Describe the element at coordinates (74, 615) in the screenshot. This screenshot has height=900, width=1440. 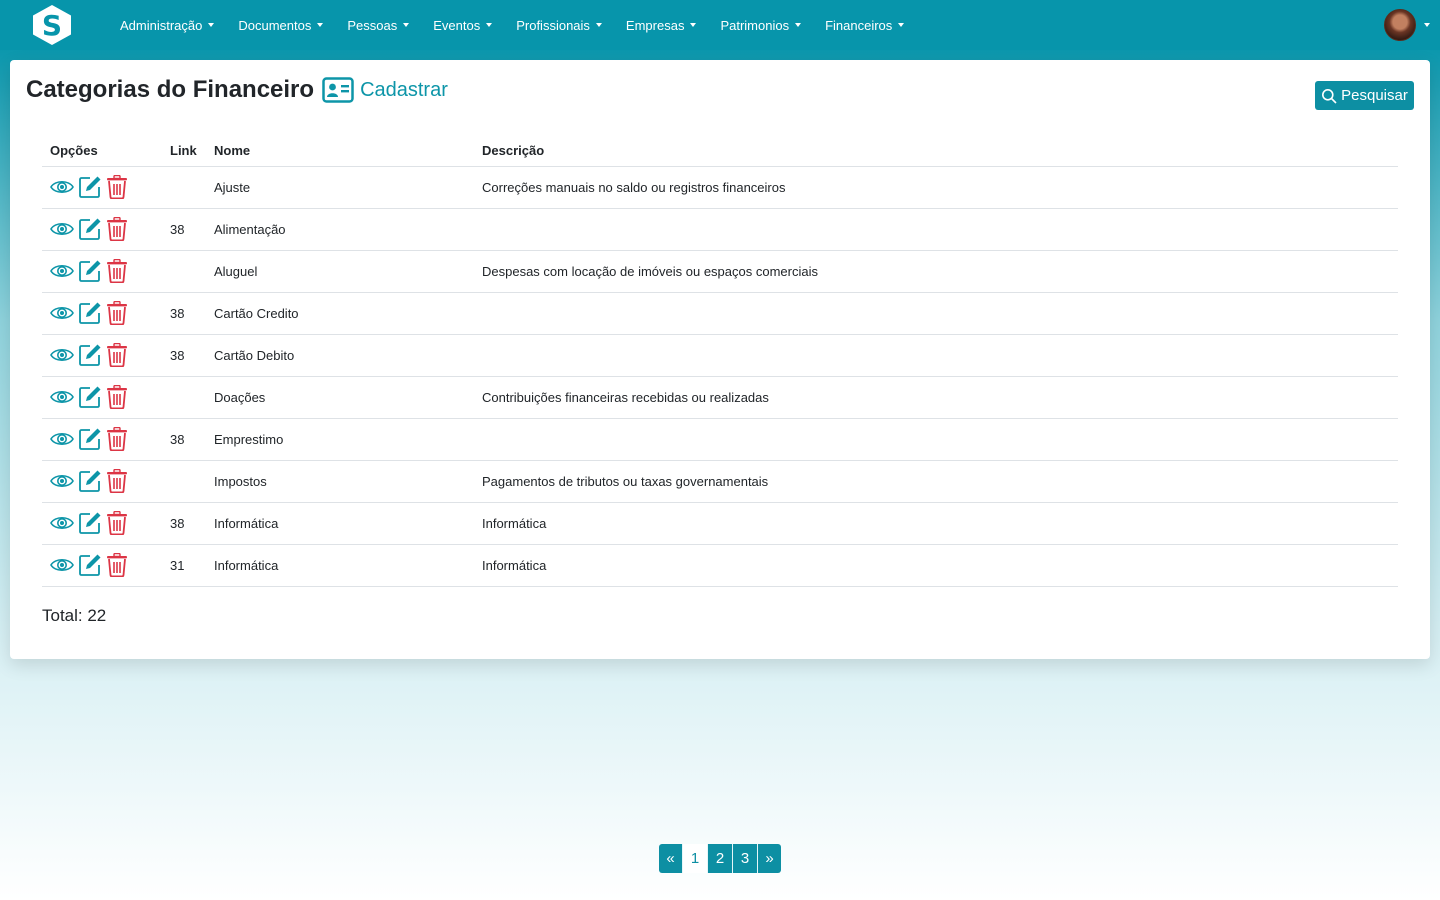
I see `total-count: Total: 22` at that location.